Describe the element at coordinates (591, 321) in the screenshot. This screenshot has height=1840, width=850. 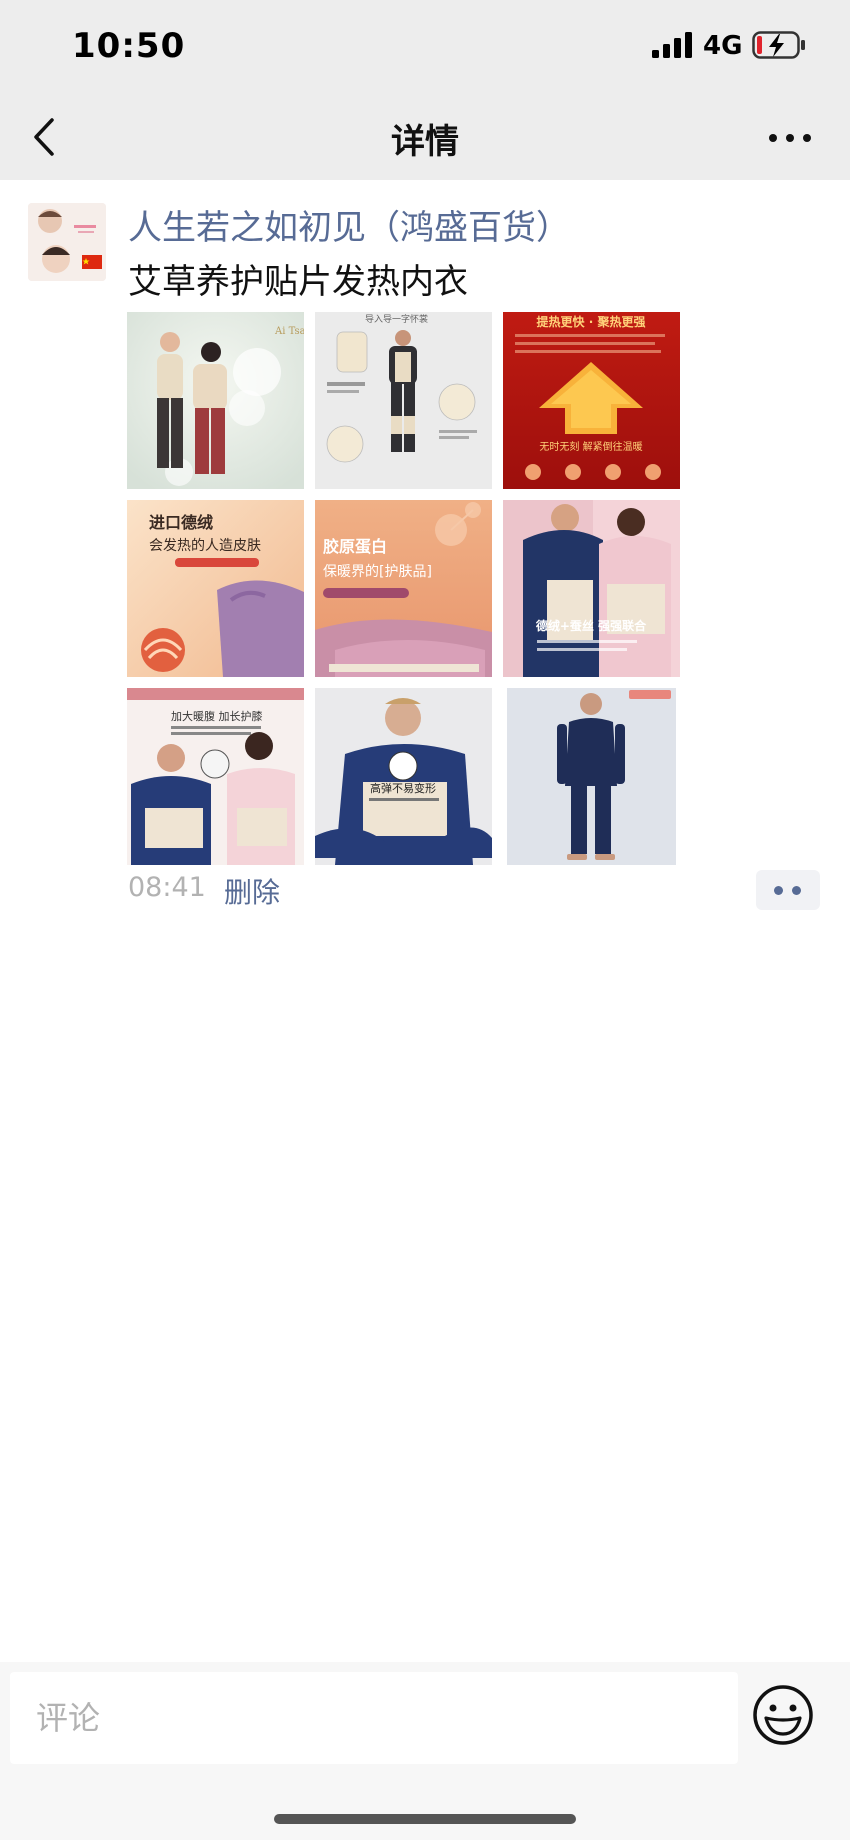
I see `photo-text: 提热更快 · 聚热更强` at that location.